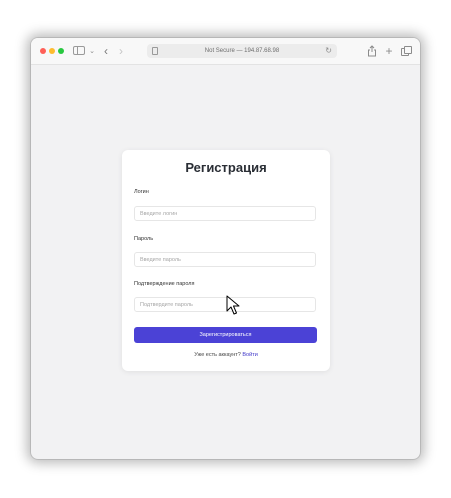 The width and height of the screenshot is (451, 498). Describe the element at coordinates (141, 192) in the screenshot. I see `login-label: Логин` at that location.